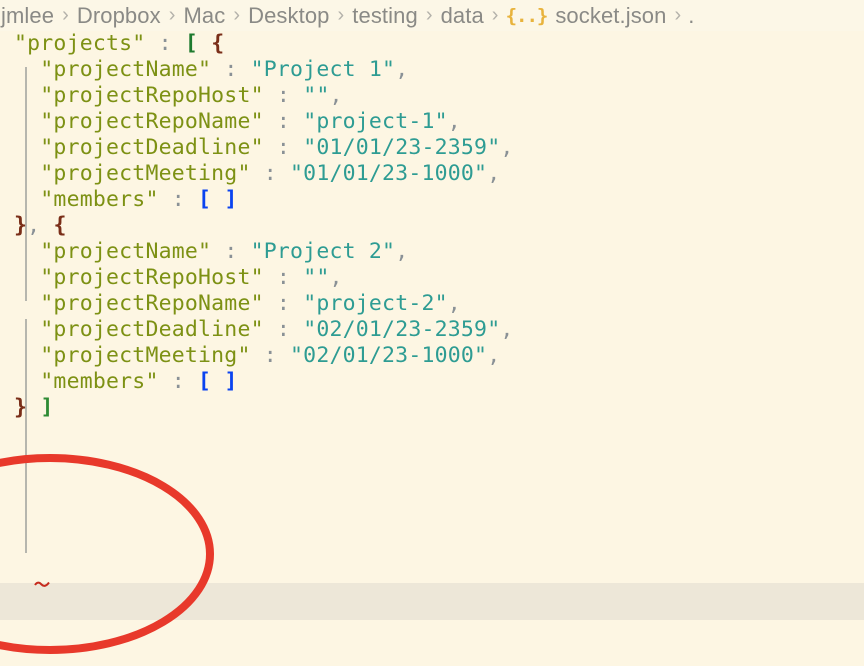  Describe the element at coordinates (691, 16) in the screenshot. I see `breadcrumb-item-truncated: .` at that location.